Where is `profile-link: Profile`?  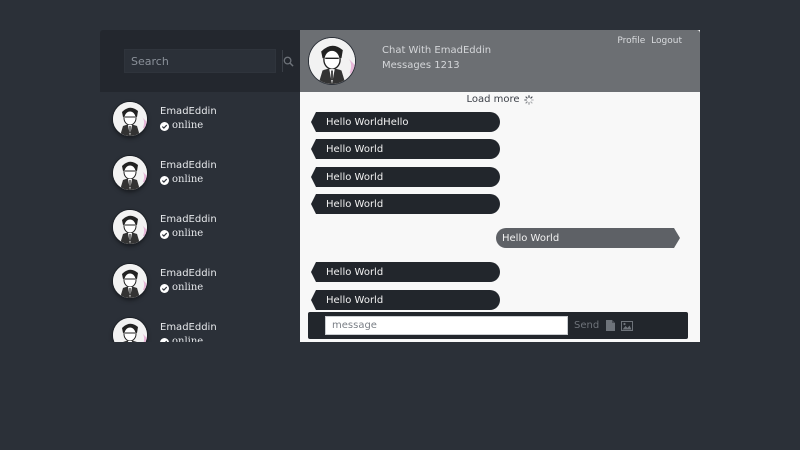 profile-link: Profile is located at coordinates (631, 41).